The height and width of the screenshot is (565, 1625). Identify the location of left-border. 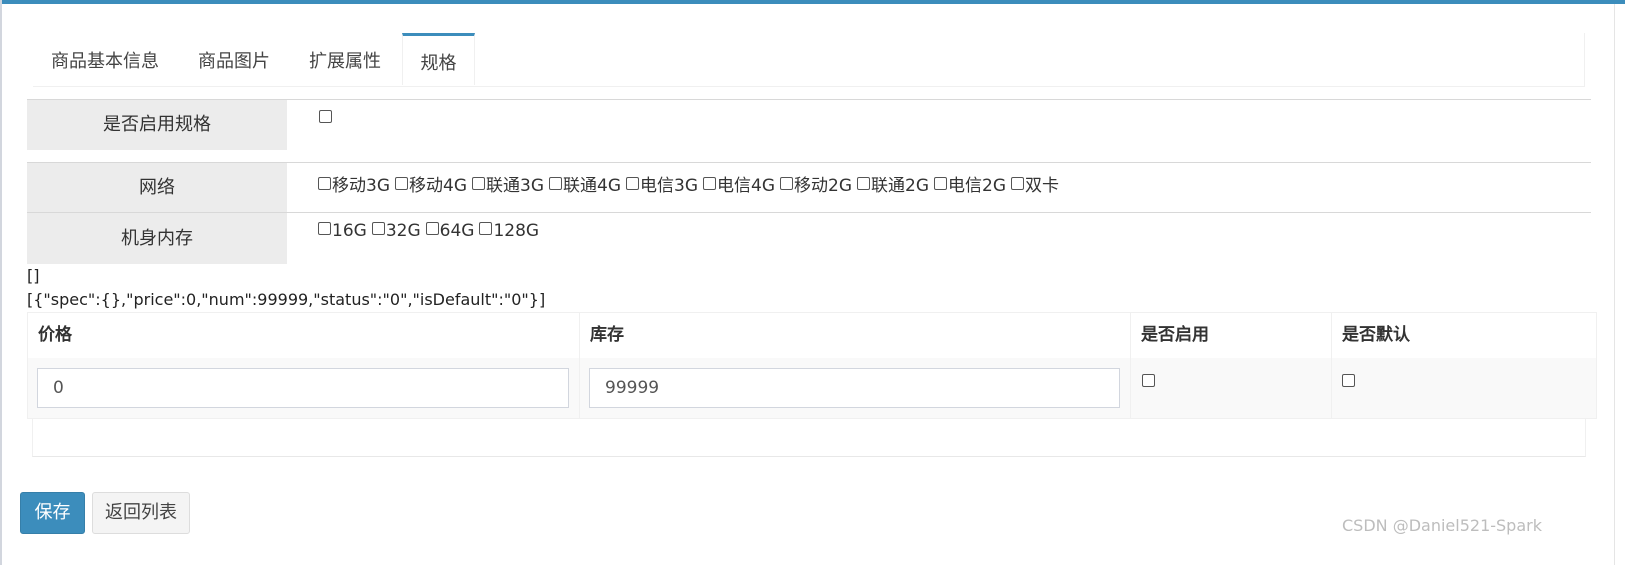
(1, 282).